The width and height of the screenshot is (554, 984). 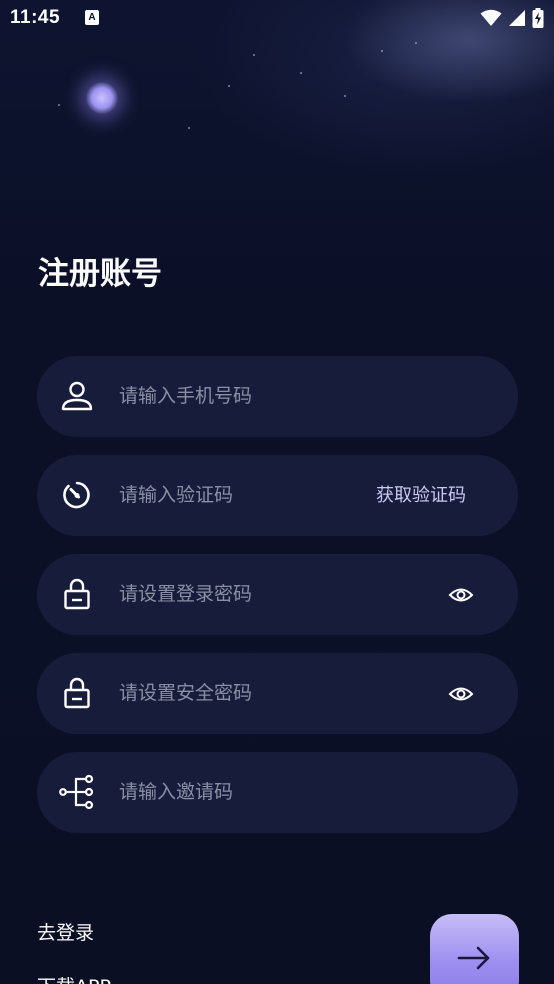 What do you see at coordinates (277, 19) in the screenshot?
I see `status-bar: 11:45 A` at bounding box center [277, 19].